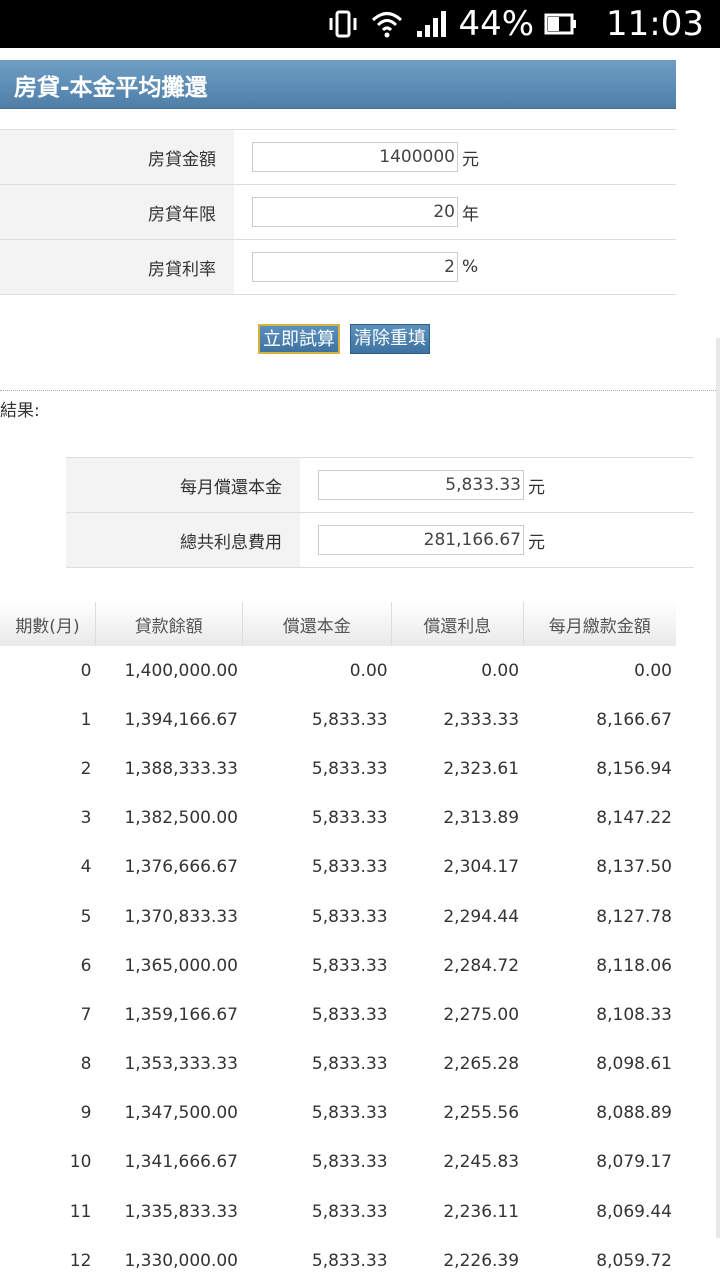 The width and height of the screenshot is (720, 1280). I want to click on result-row-interest: 總共利息費用 281,166.67 元, so click(380, 540).